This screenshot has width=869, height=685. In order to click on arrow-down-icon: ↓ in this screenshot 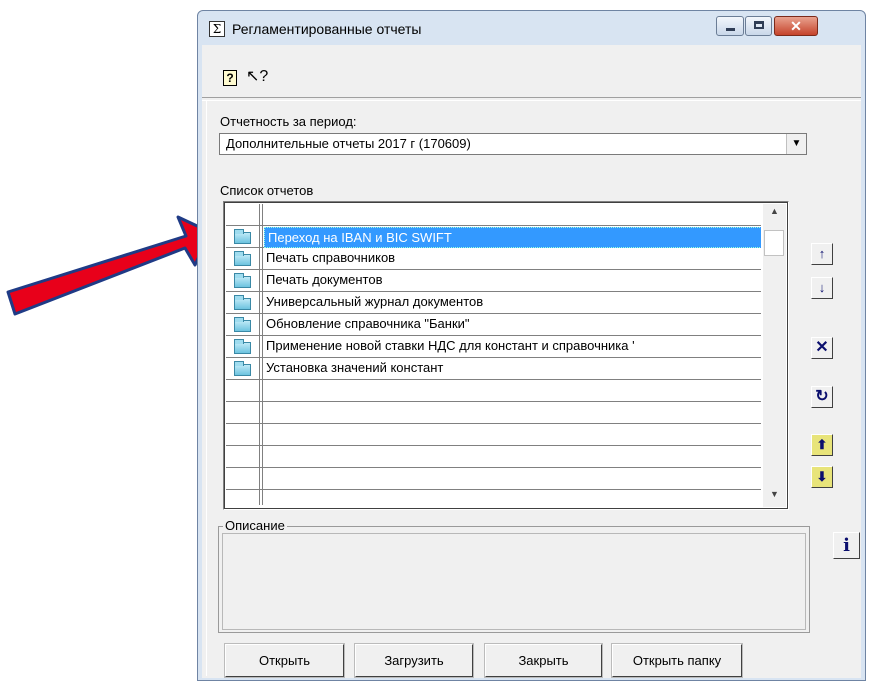, I will do `click(822, 287)`.